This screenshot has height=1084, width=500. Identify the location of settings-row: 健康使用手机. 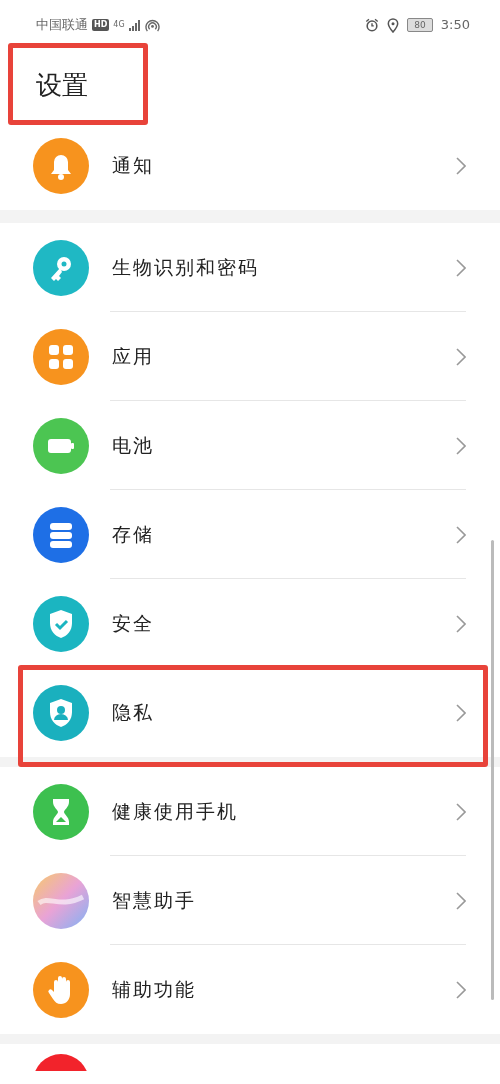
(250, 811).